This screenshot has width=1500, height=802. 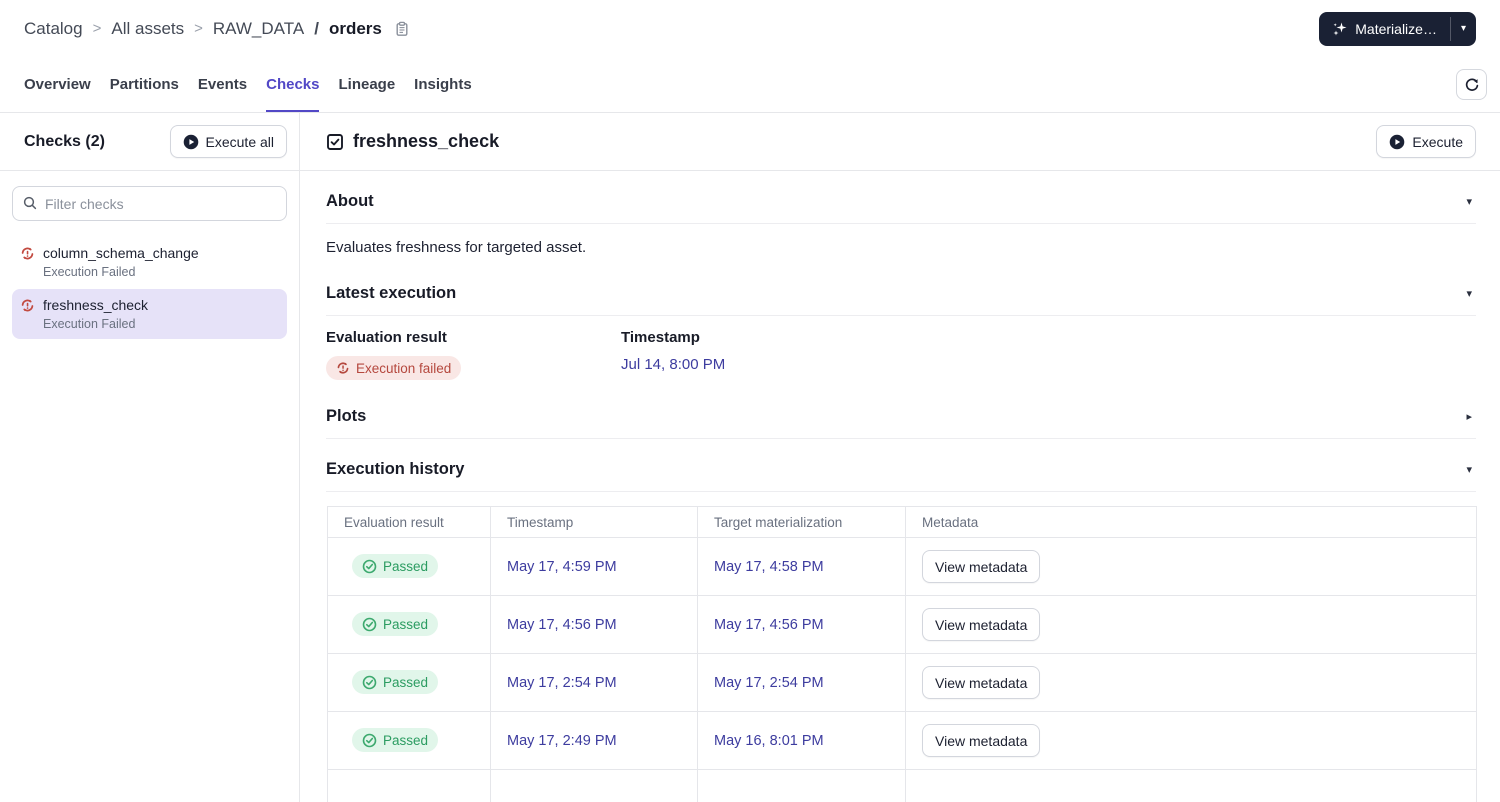 What do you see at coordinates (901, 491) in the screenshot?
I see `section-divider` at bounding box center [901, 491].